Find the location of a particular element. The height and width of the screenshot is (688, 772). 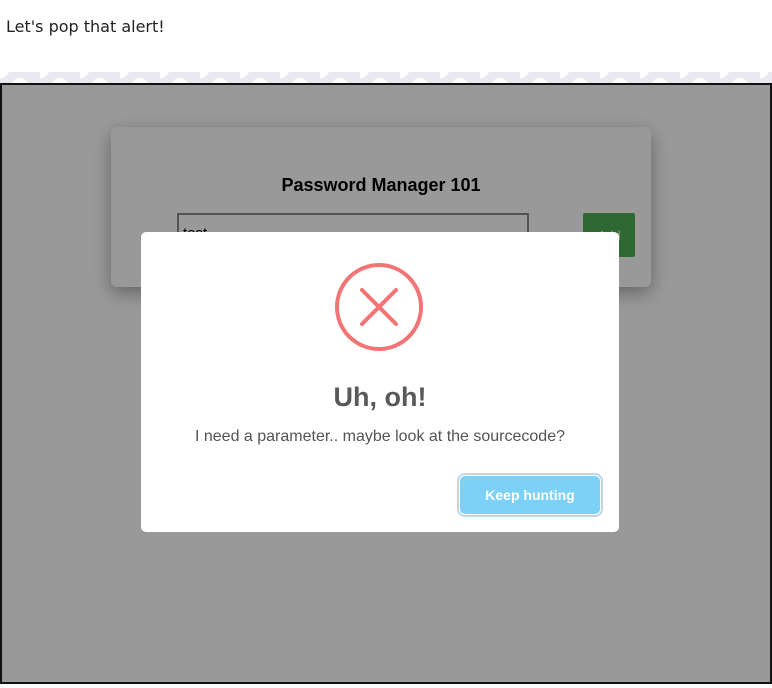

top-text: Let's pop that alert! is located at coordinates (85, 26).